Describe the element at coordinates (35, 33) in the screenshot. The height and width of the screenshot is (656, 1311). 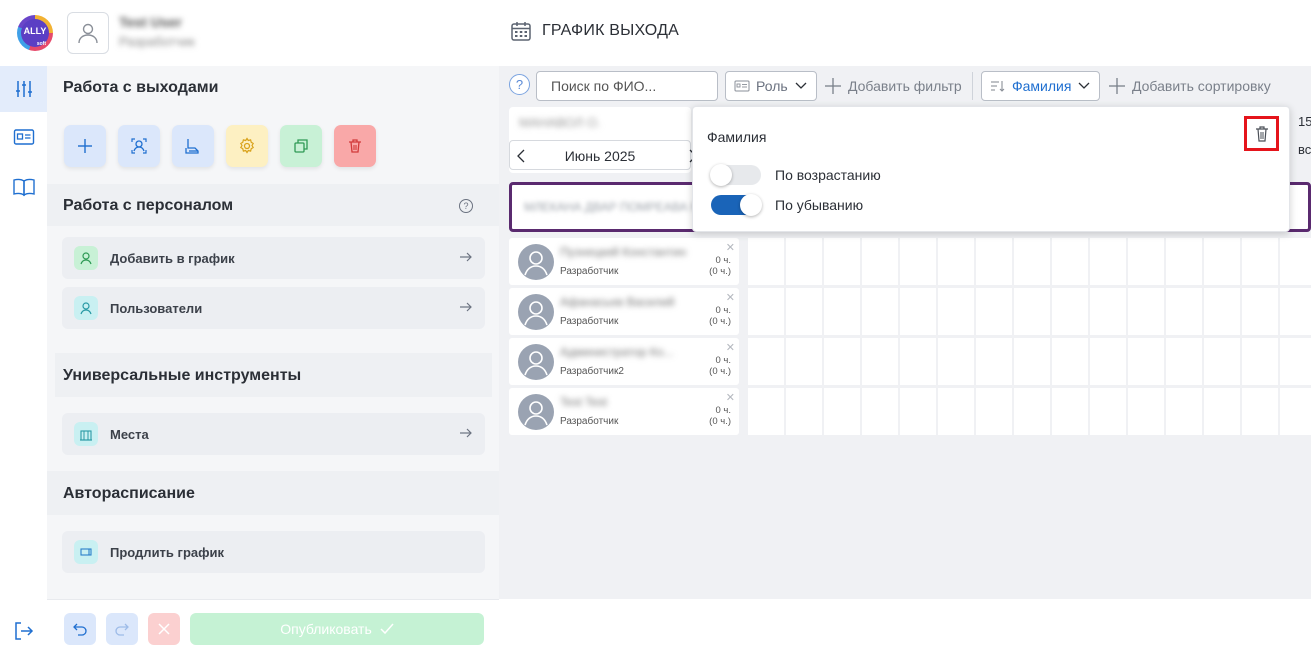
I see `app-logo: ALLY soft` at that location.